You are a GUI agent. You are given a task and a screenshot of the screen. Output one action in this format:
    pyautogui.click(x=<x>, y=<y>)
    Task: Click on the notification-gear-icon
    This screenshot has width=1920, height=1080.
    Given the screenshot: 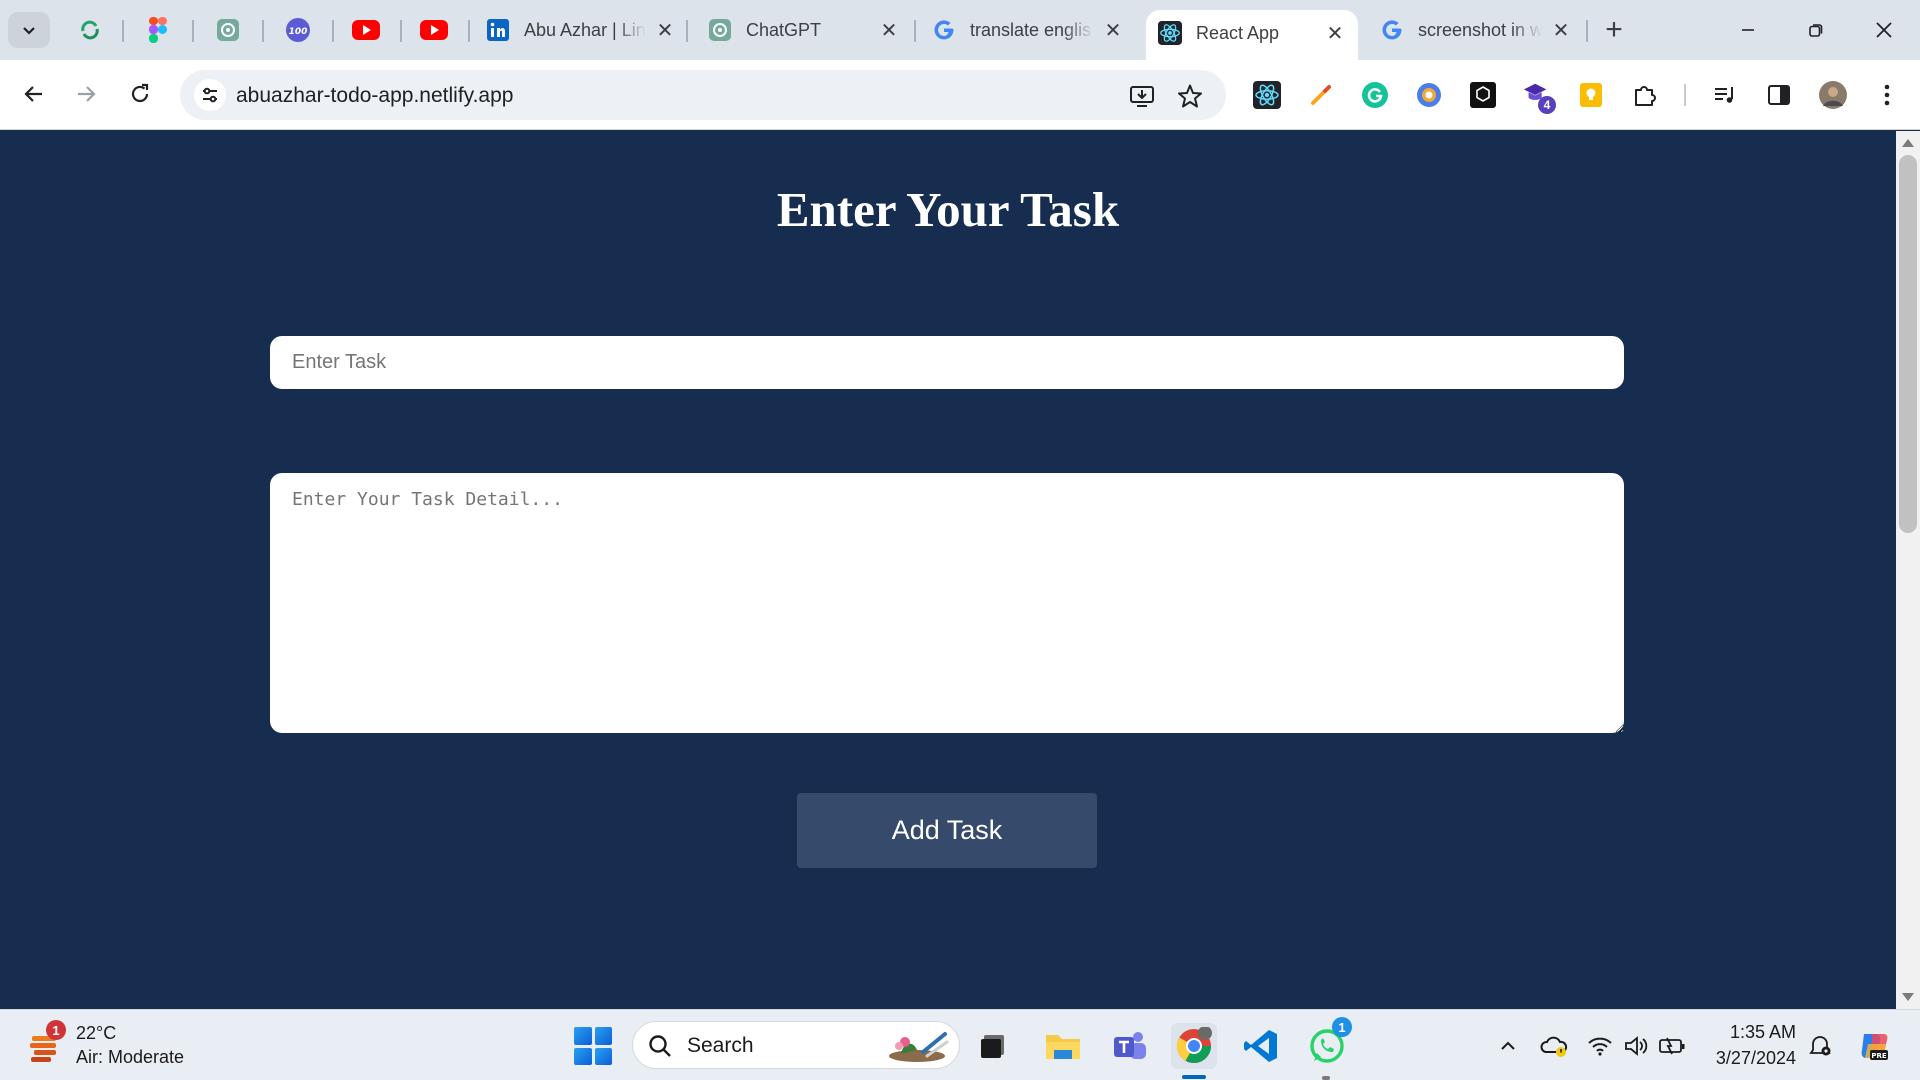 What is the action you would take?
    pyautogui.click(x=1820, y=1046)
    